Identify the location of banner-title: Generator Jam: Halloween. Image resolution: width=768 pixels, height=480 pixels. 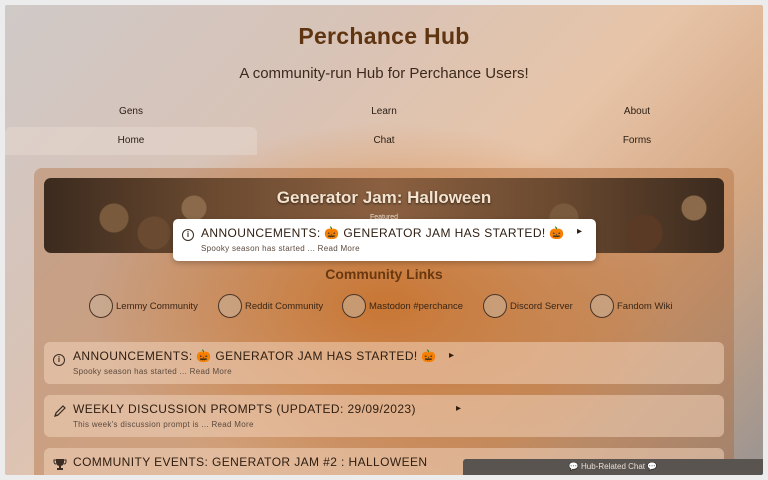
(384, 197).